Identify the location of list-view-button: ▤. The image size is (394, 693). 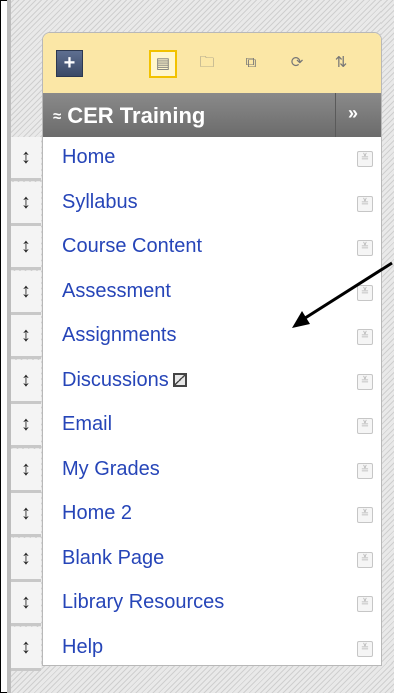
(163, 64).